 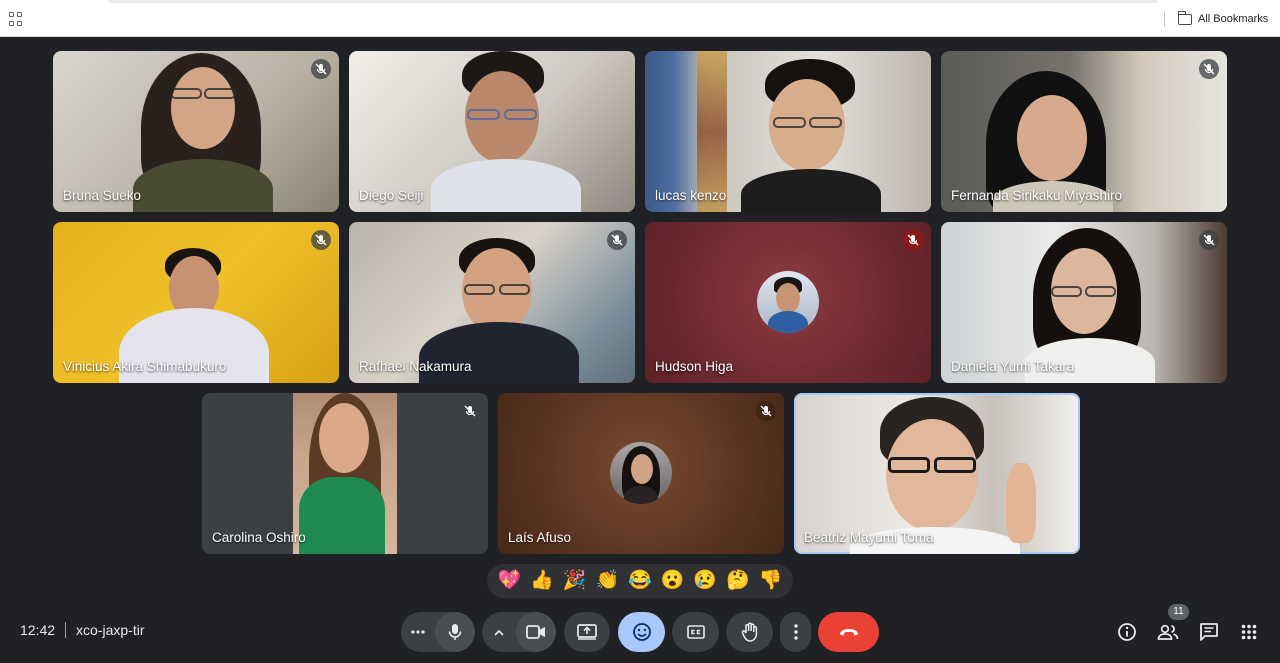 What do you see at coordinates (66, 630) in the screenshot?
I see `meeting-info-divider` at bounding box center [66, 630].